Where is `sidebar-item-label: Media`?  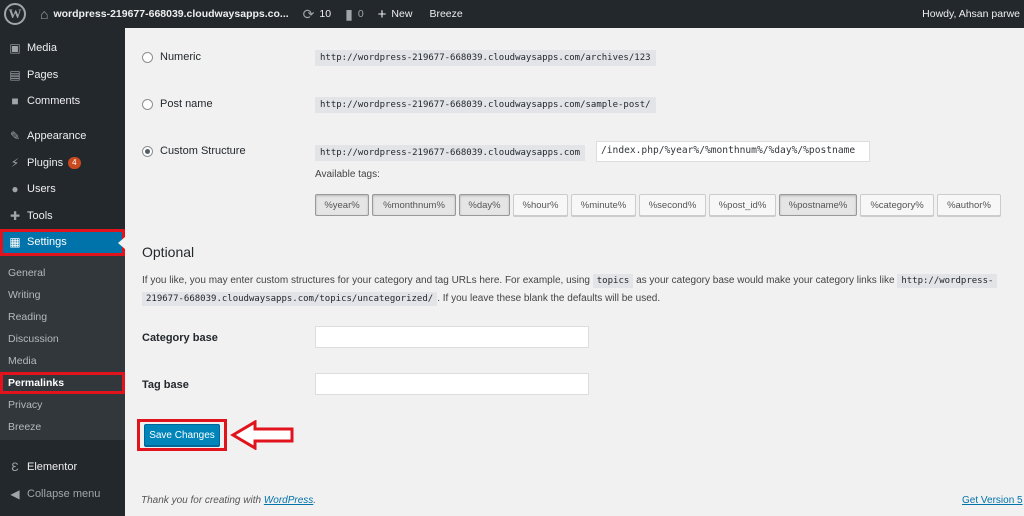 sidebar-item-label: Media is located at coordinates (42, 48).